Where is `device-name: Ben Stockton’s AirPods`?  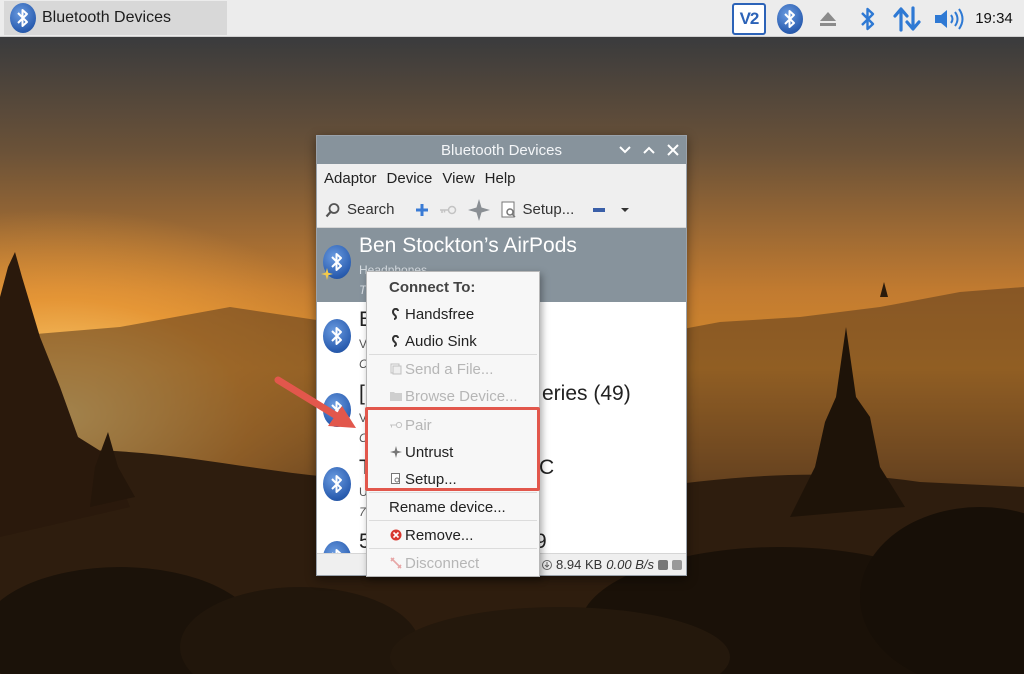
device-name: Ben Stockton’s AirPods is located at coordinates (468, 245).